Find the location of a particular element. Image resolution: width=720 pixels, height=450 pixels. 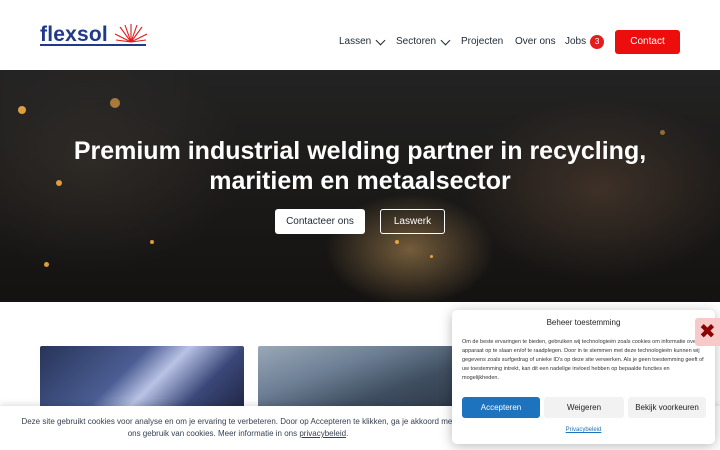

privacy-policy-modal-link: Privacybeleid is located at coordinates (583, 430).